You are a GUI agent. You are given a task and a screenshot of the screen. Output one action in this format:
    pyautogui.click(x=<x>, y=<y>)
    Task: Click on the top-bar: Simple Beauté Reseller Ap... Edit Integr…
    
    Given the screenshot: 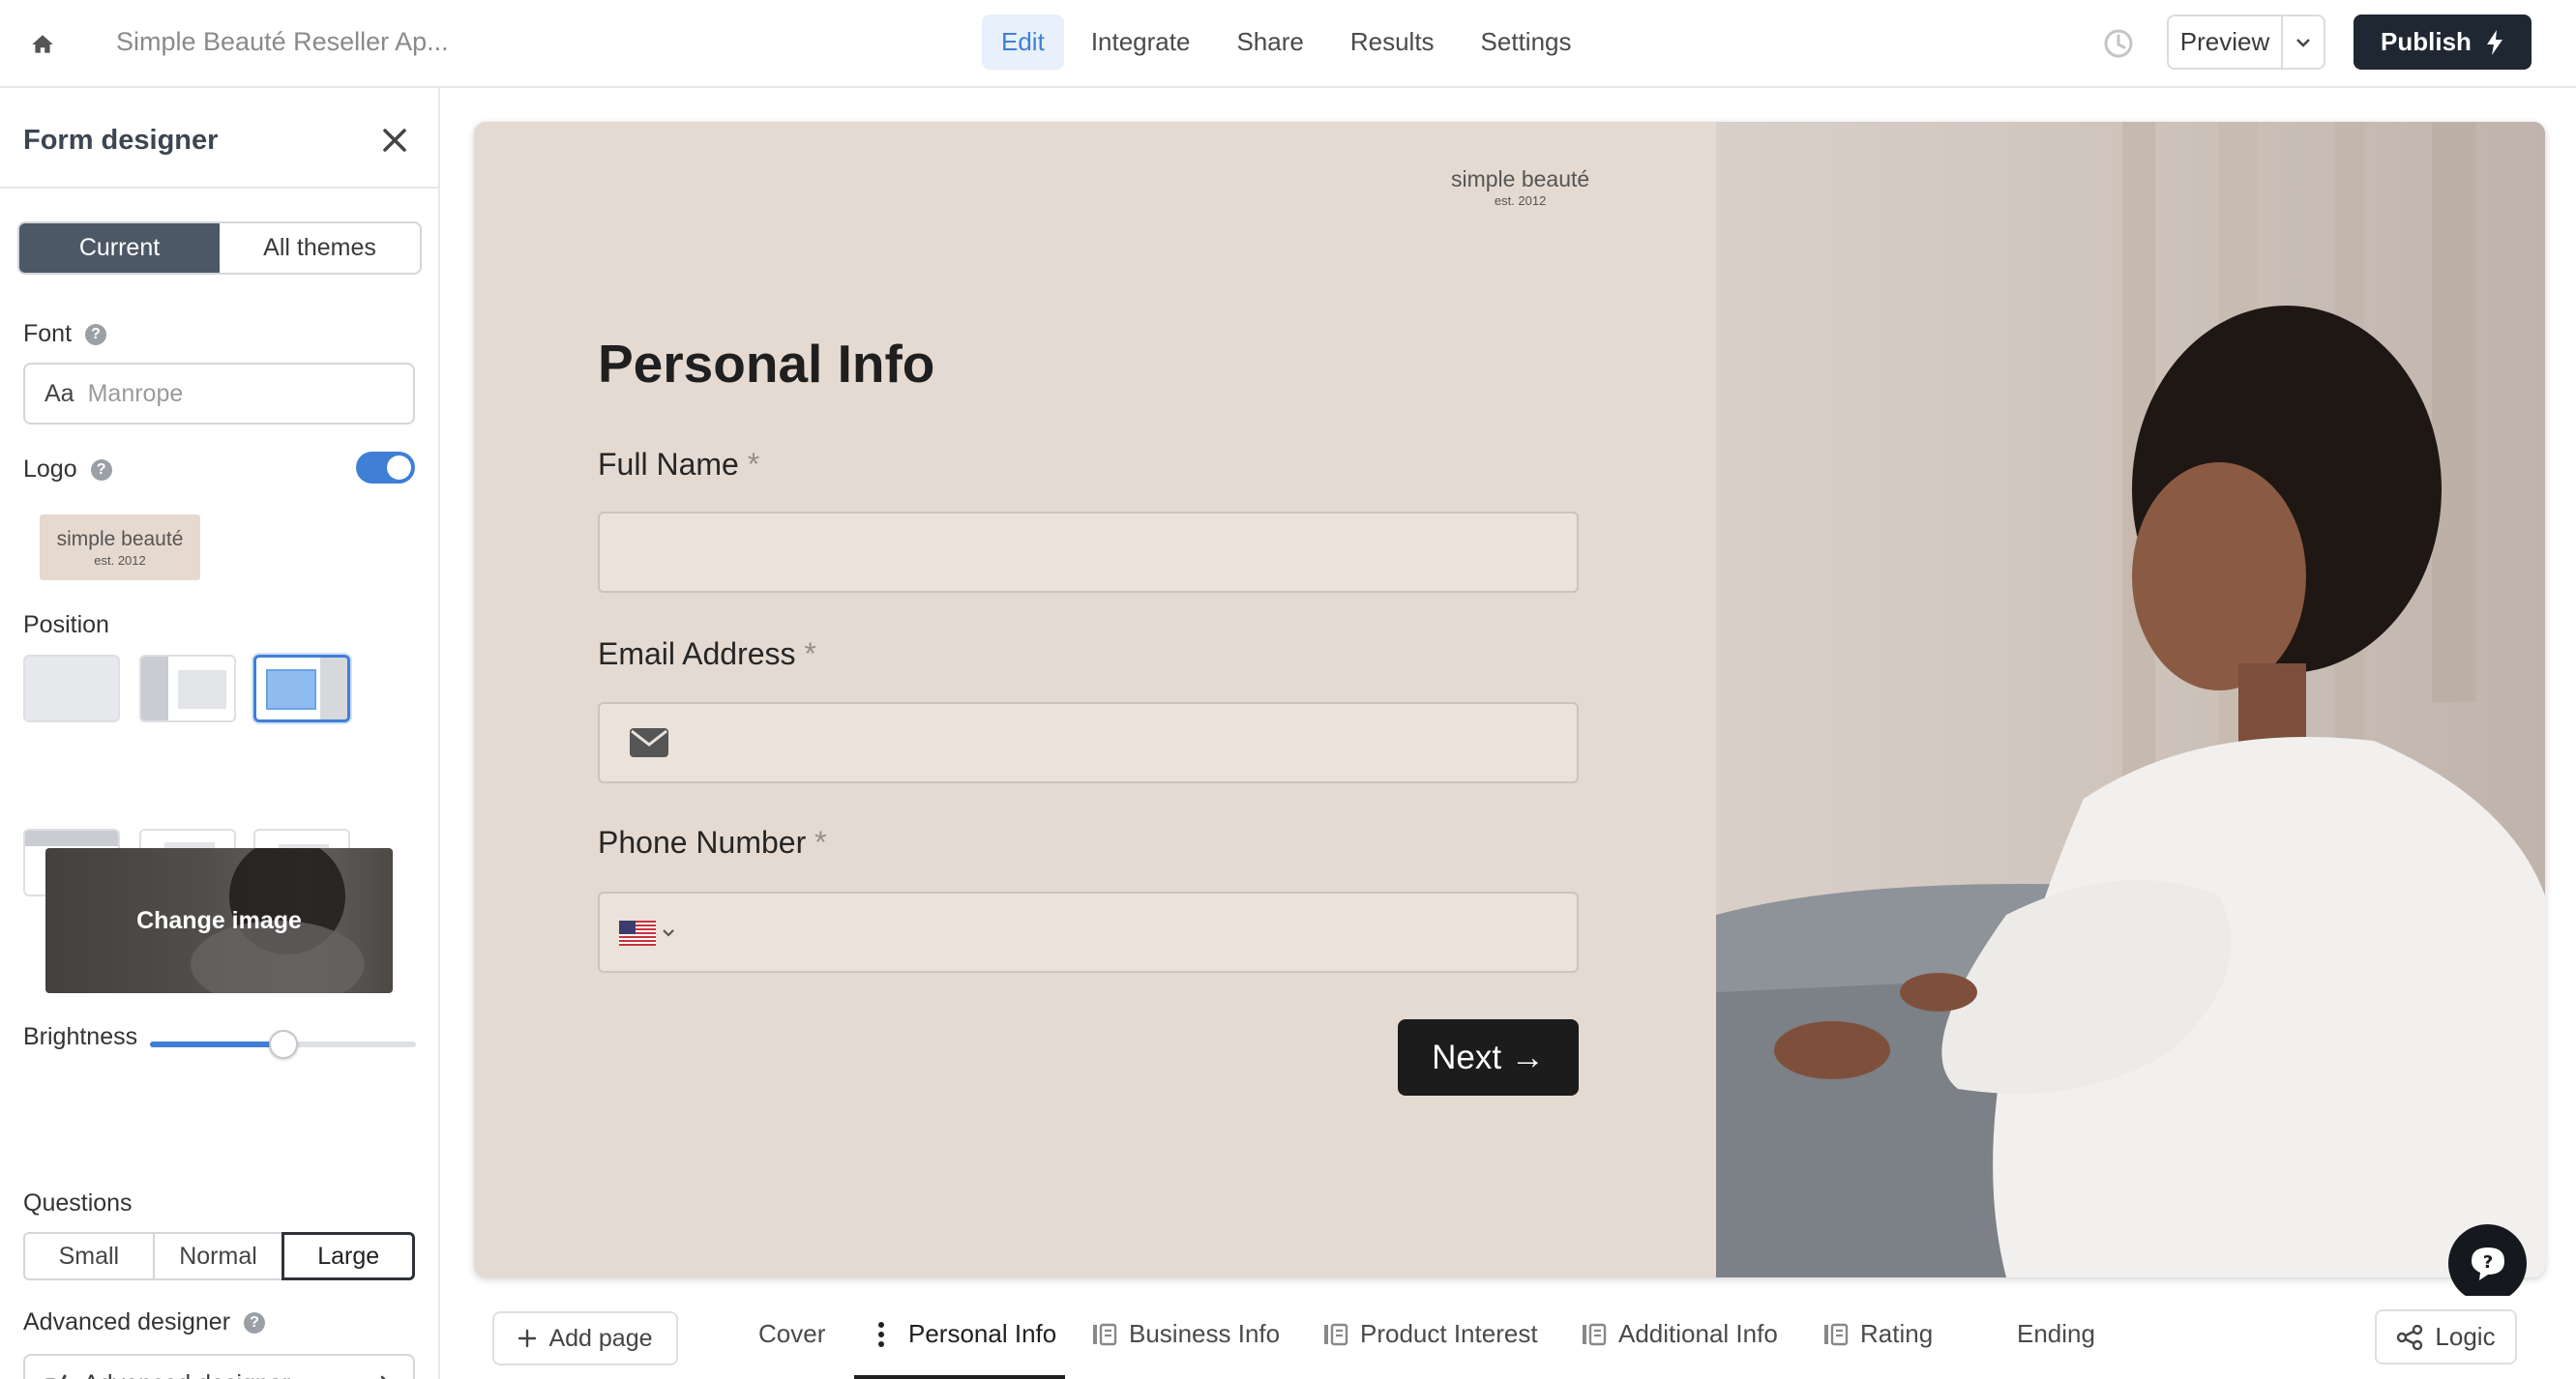 What is the action you would take?
    pyautogui.click(x=1288, y=44)
    